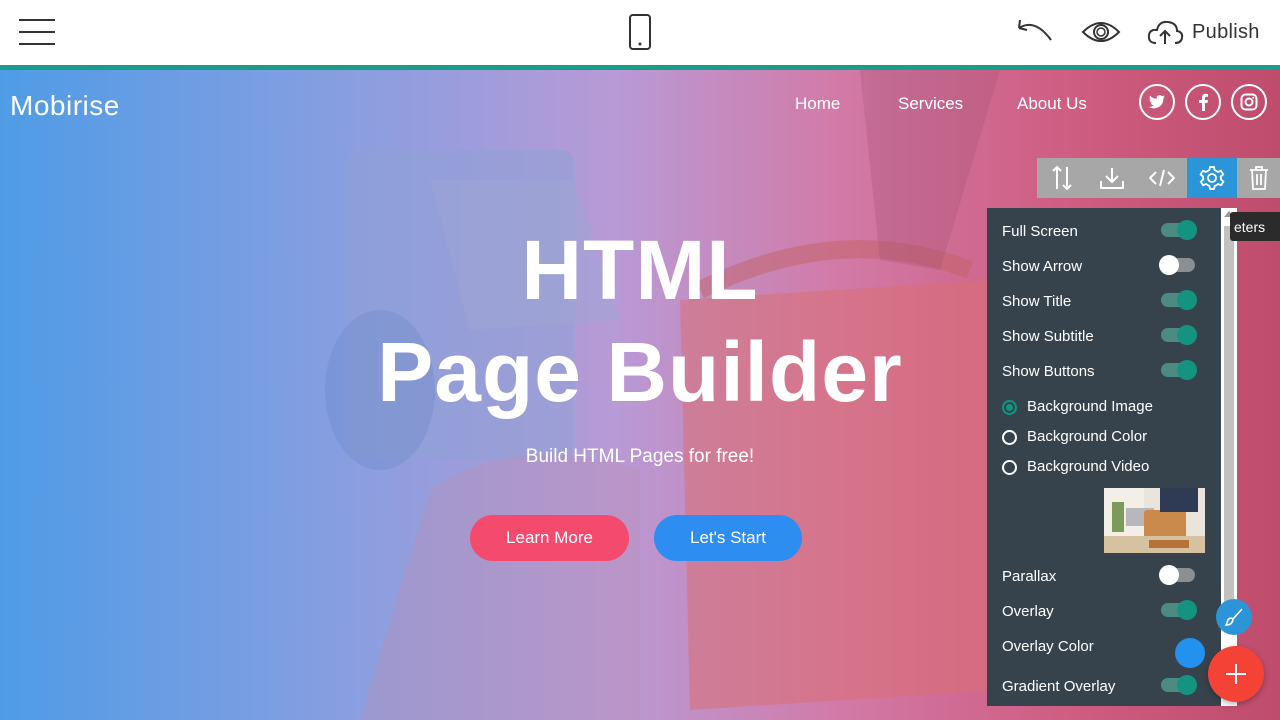 This screenshot has width=1280, height=720. What do you see at coordinates (1250, 226) in the screenshot?
I see `tooltip-text: eters` at bounding box center [1250, 226].